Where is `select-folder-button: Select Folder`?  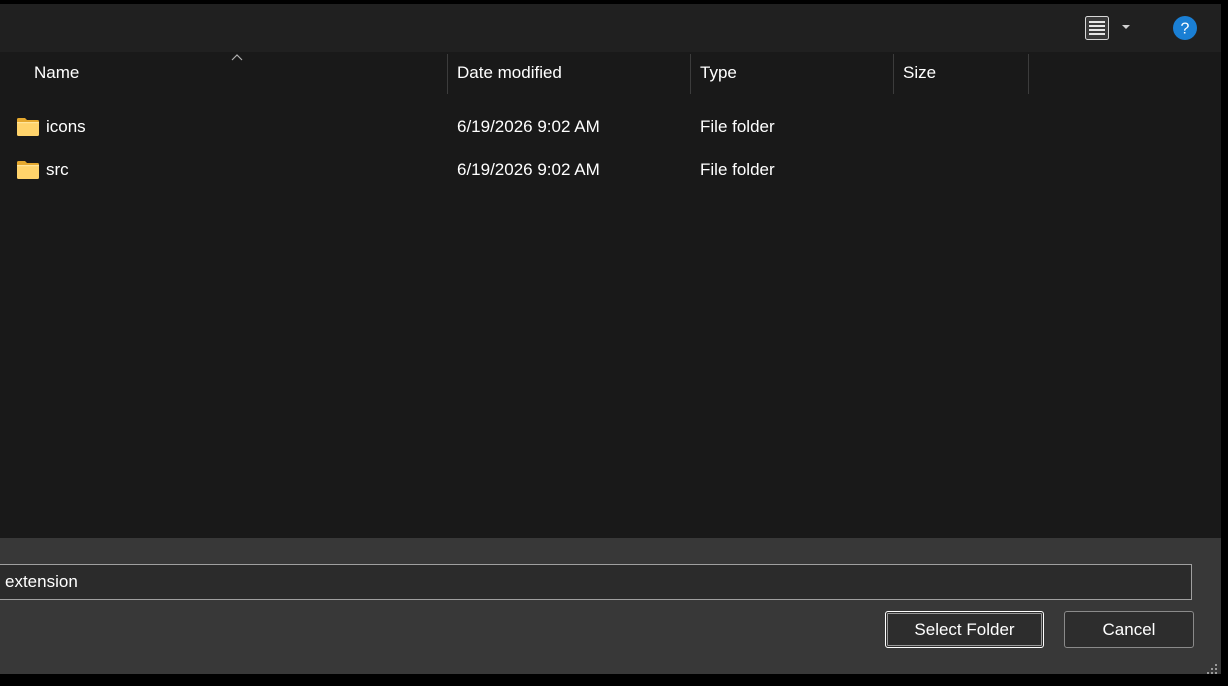 select-folder-button: Select Folder is located at coordinates (964, 629).